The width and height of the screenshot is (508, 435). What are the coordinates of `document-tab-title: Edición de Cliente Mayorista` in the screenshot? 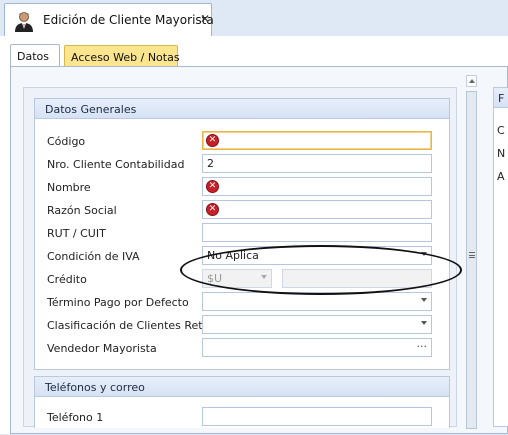 It's located at (128, 20).